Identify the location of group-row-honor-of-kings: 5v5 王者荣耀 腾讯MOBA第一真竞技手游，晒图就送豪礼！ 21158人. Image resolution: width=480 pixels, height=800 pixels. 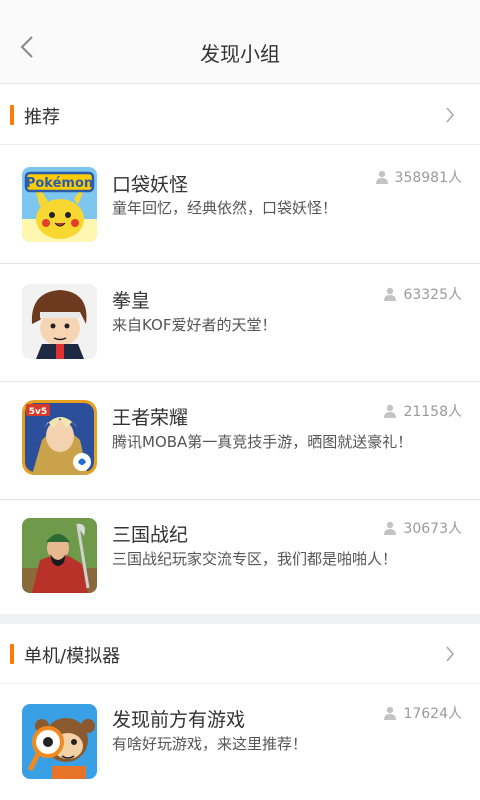
(240, 441).